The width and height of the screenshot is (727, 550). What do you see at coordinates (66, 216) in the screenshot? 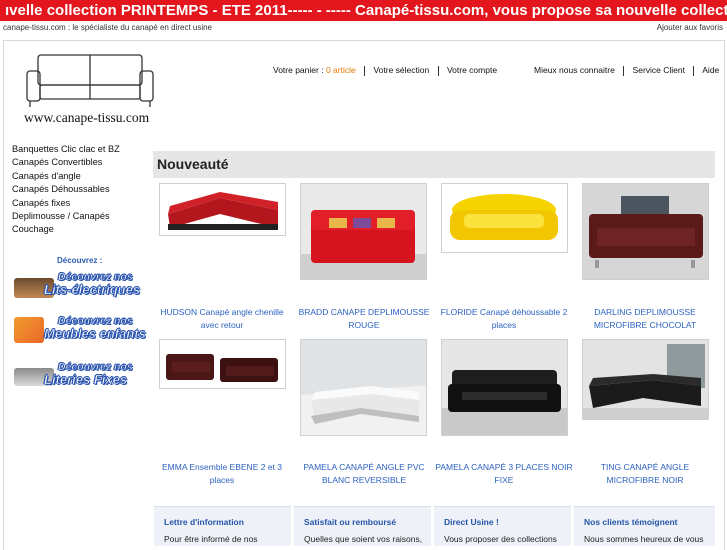
I see `category-link: Deplimousse / Canapés` at bounding box center [66, 216].